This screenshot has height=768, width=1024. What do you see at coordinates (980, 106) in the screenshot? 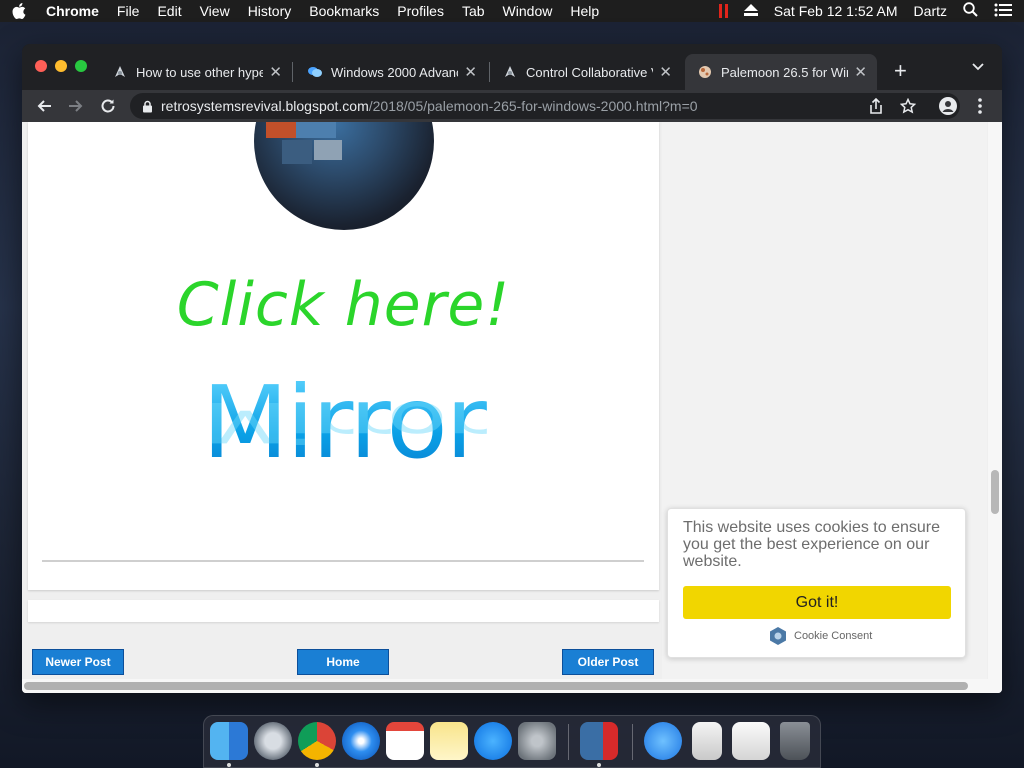
I see `more-menu-icon` at bounding box center [980, 106].